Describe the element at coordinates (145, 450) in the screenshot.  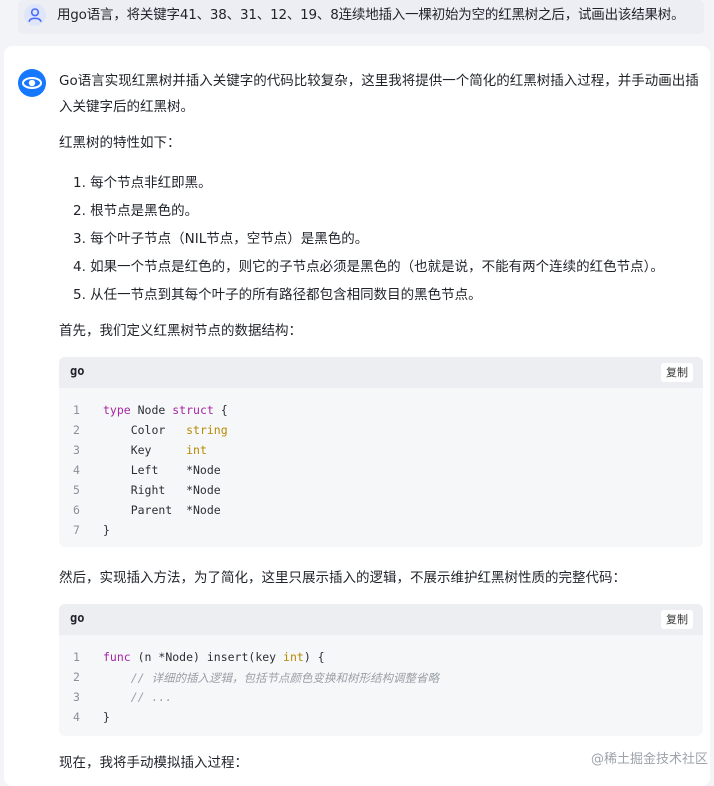
I see `code-text: Key` at that location.